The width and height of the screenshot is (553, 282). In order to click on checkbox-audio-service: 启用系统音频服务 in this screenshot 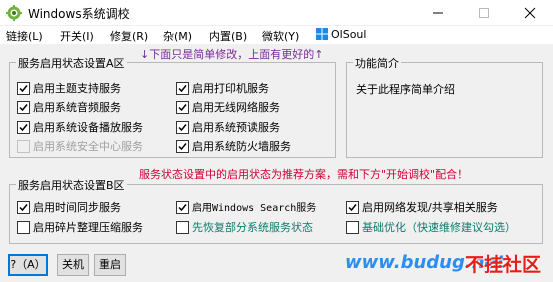, I will do `click(69, 106)`.